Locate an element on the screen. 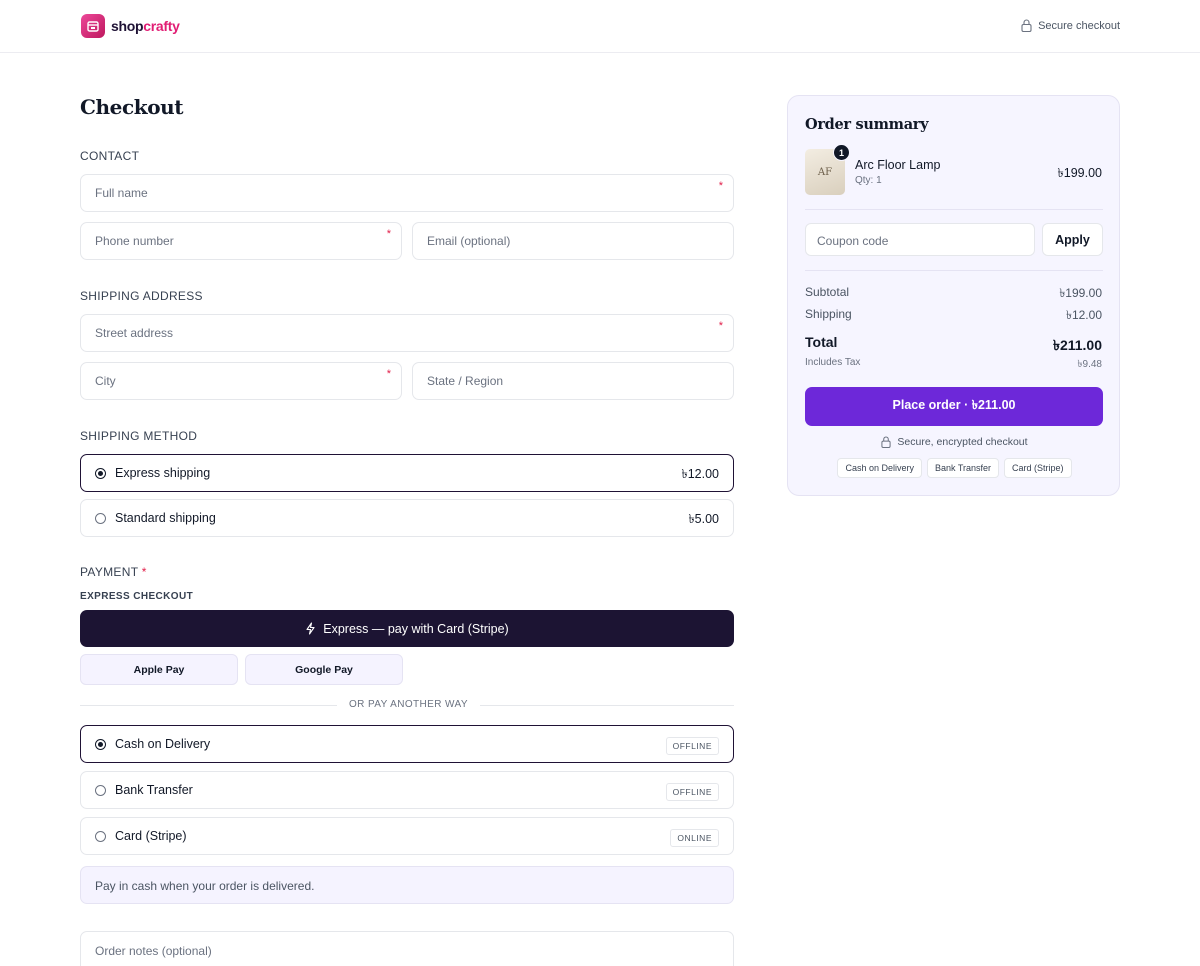 The height and width of the screenshot is (966, 1200). pill-bank-transfer: Bank Transfer is located at coordinates (963, 468).